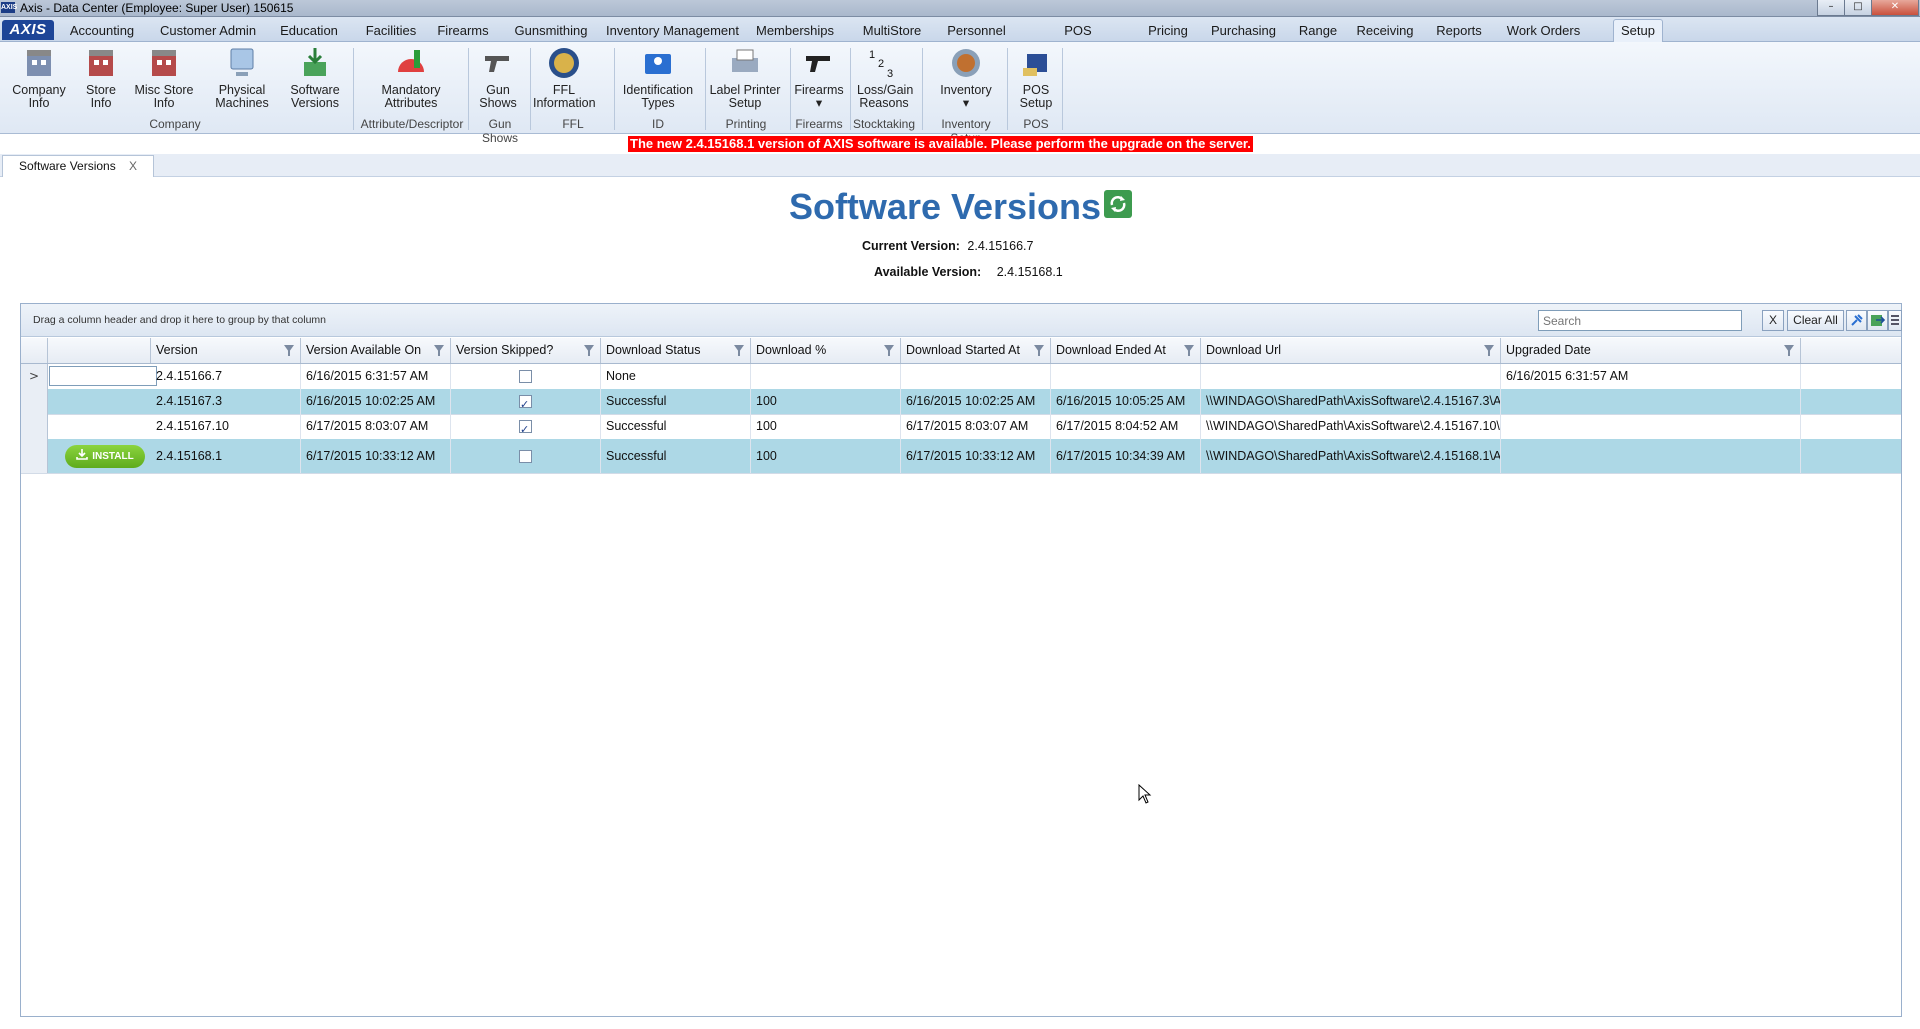 This screenshot has height=1029, width=1920. I want to click on ribbon-button-physical: Physical Machines, so click(242, 78).